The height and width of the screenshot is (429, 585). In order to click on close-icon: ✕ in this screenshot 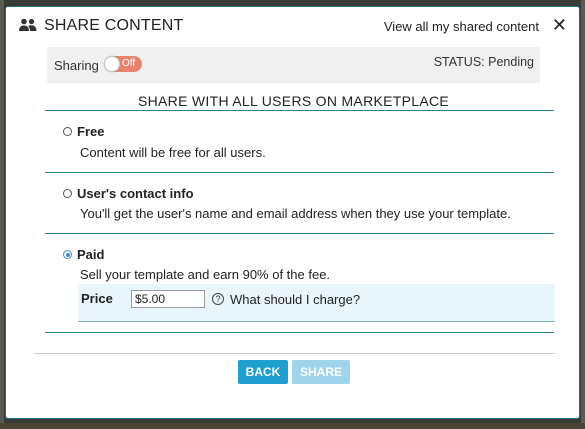, I will do `click(559, 25)`.